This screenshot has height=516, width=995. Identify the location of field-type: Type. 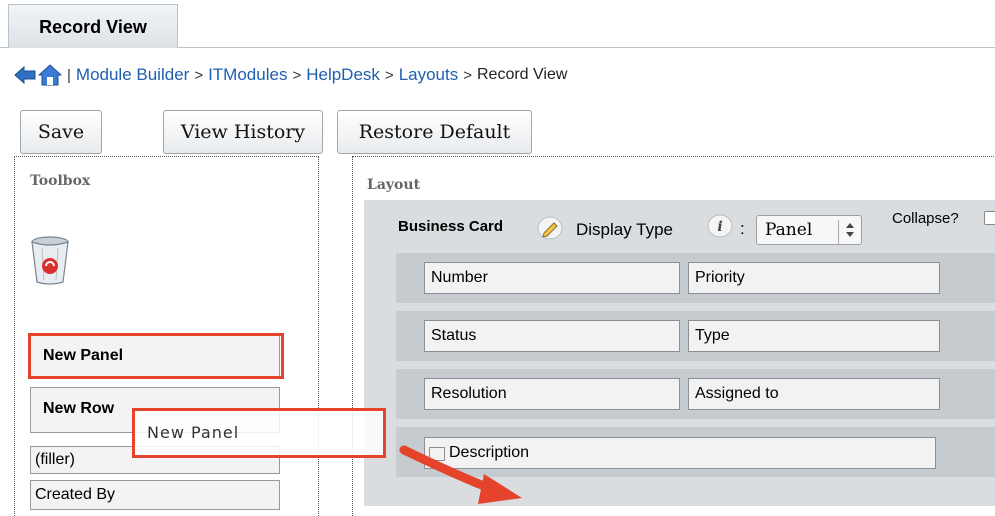
(814, 336).